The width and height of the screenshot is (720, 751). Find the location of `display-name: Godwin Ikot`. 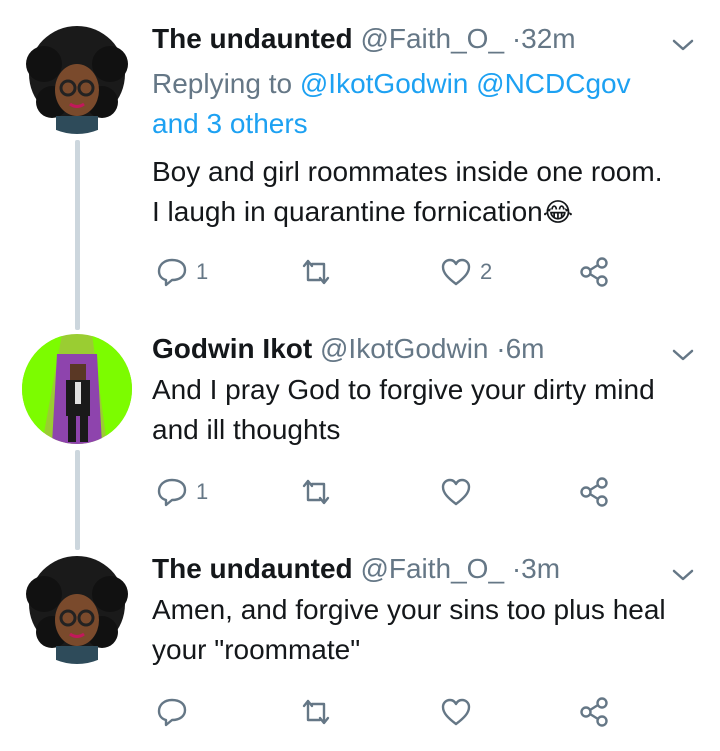

display-name: Godwin Ikot is located at coordinates (232, 348).